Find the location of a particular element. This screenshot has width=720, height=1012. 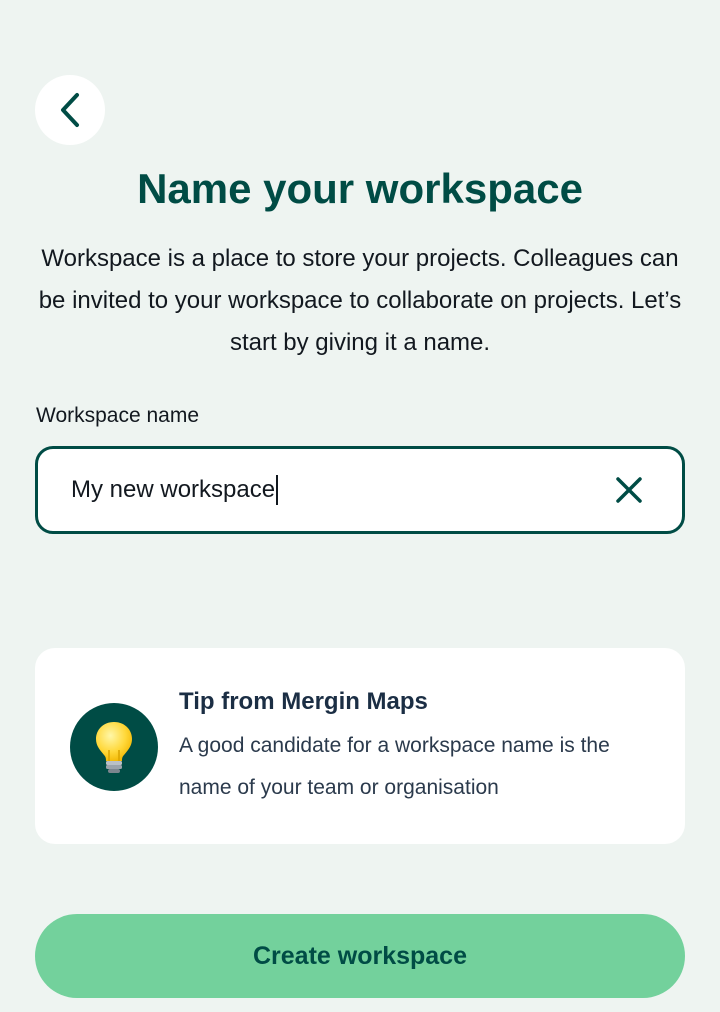

chevron-left-icon is located at coordinates (70, 110).